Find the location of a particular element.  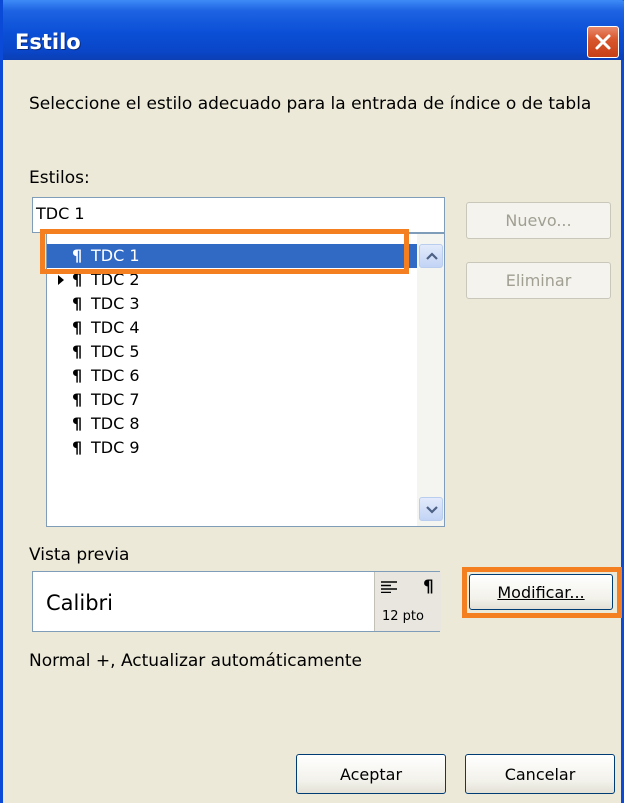

list-item: ¶ TDC 8 is located at coordinates (233, 424).